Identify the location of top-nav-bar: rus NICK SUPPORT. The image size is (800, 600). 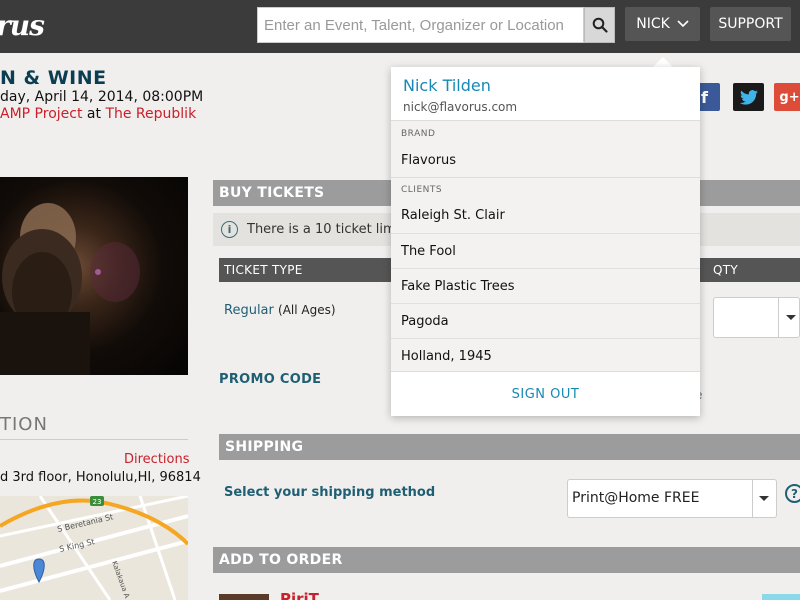
(400, 26).